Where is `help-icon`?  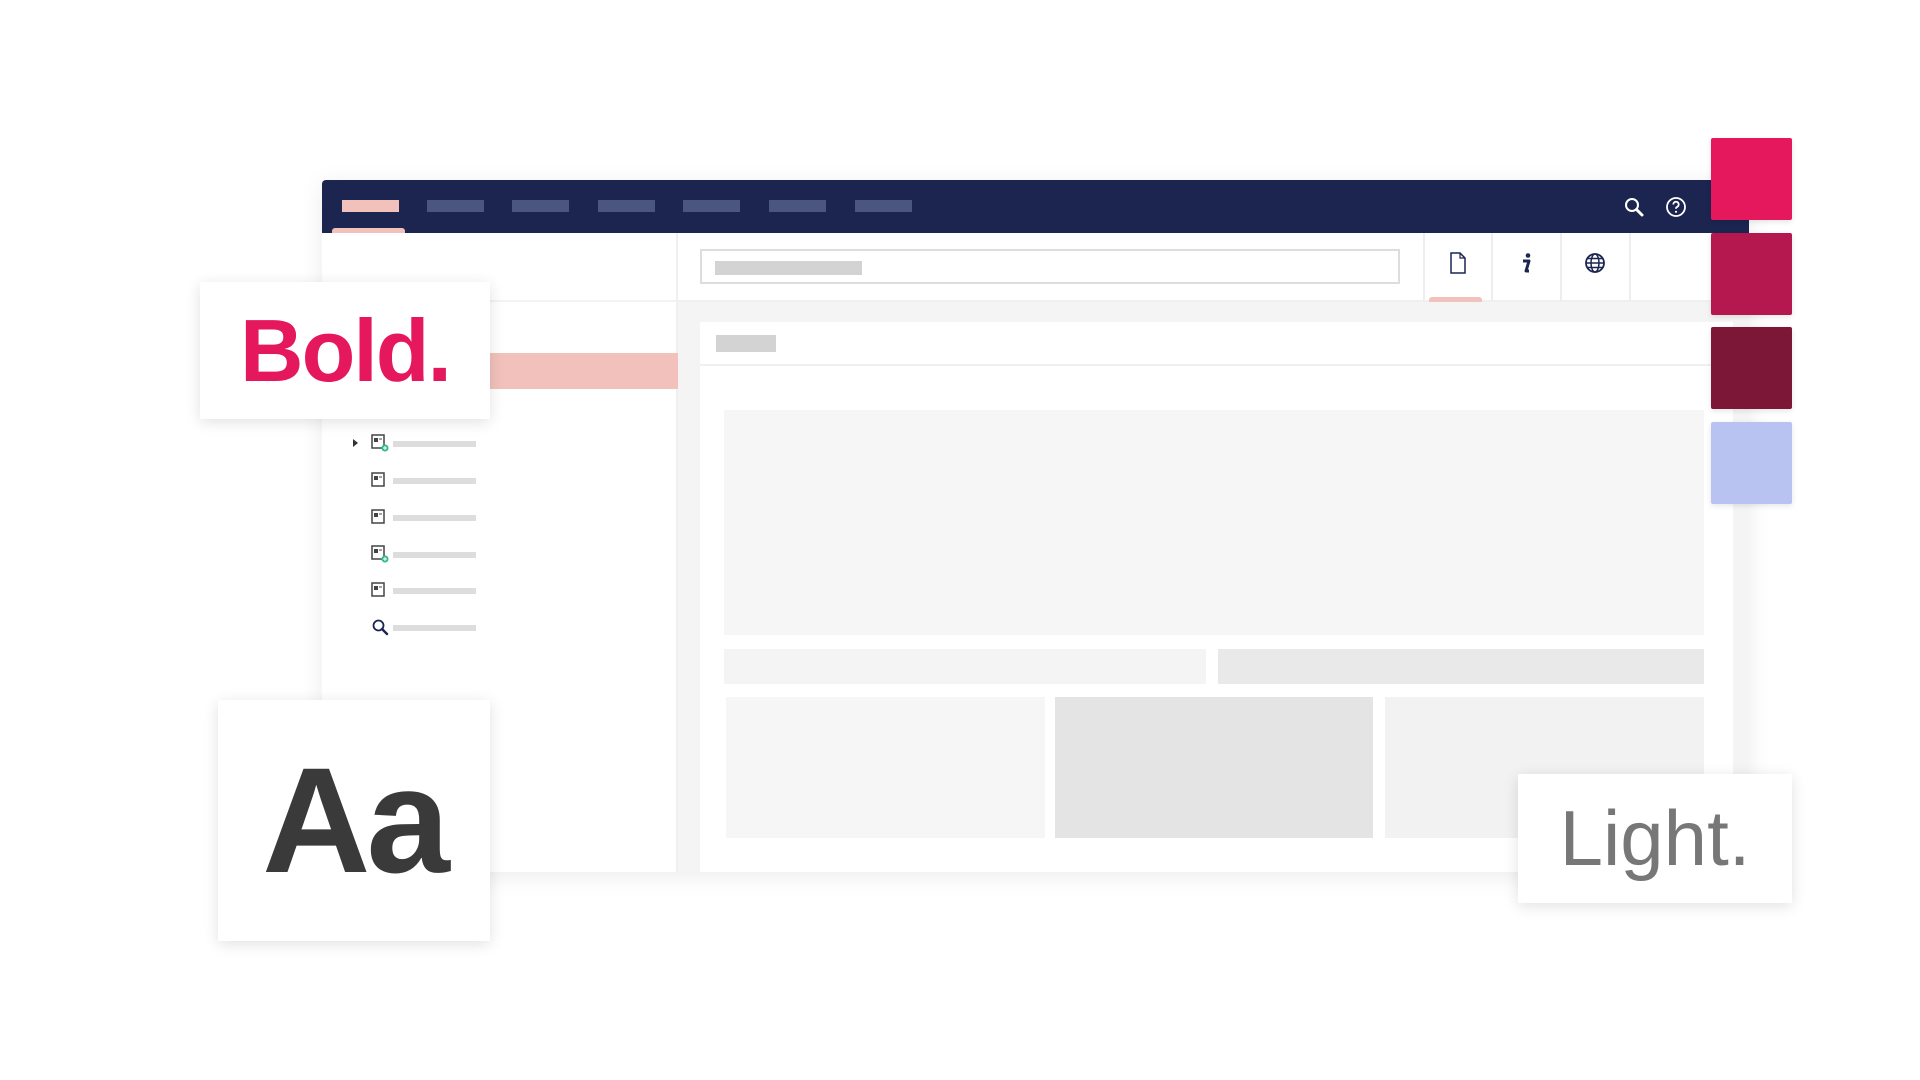 help-icon is located at coordinates (1676, 207).